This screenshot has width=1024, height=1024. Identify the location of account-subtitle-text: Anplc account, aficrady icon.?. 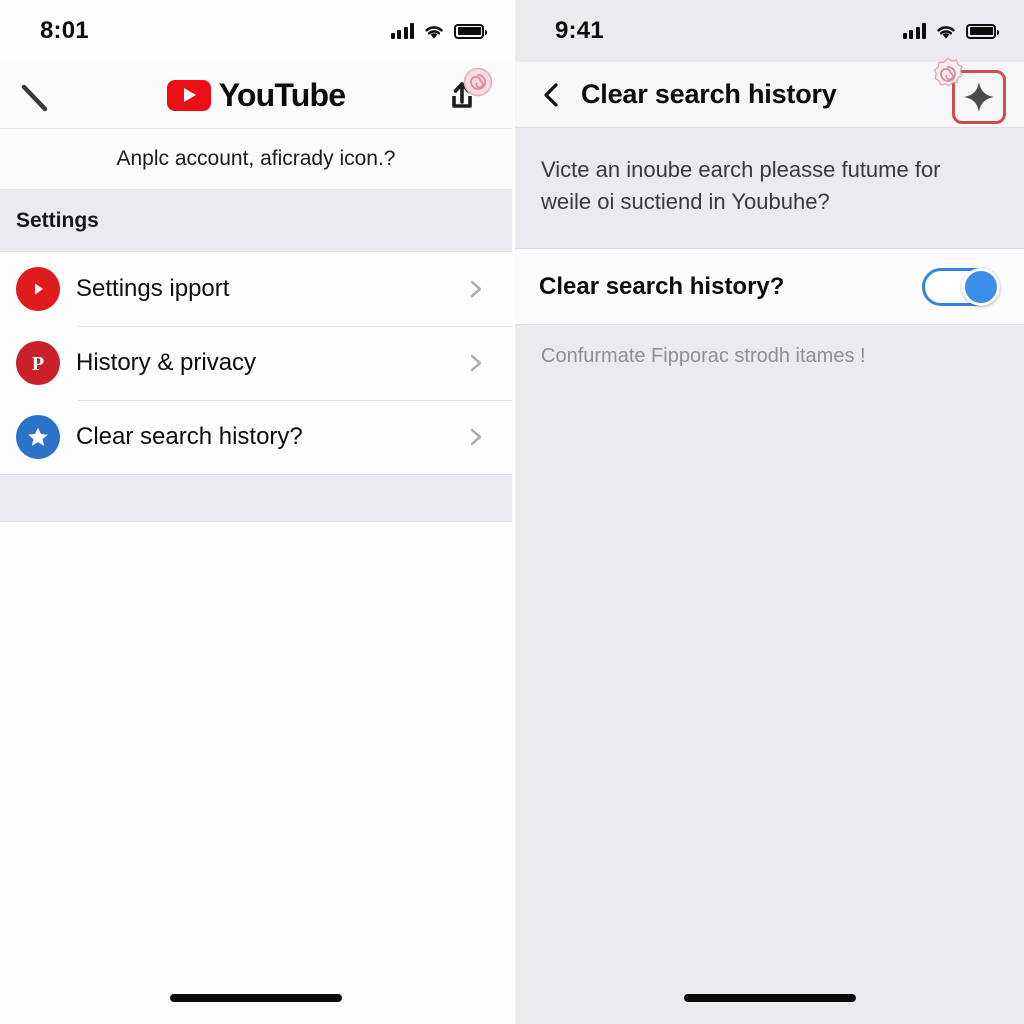
(256, 158).